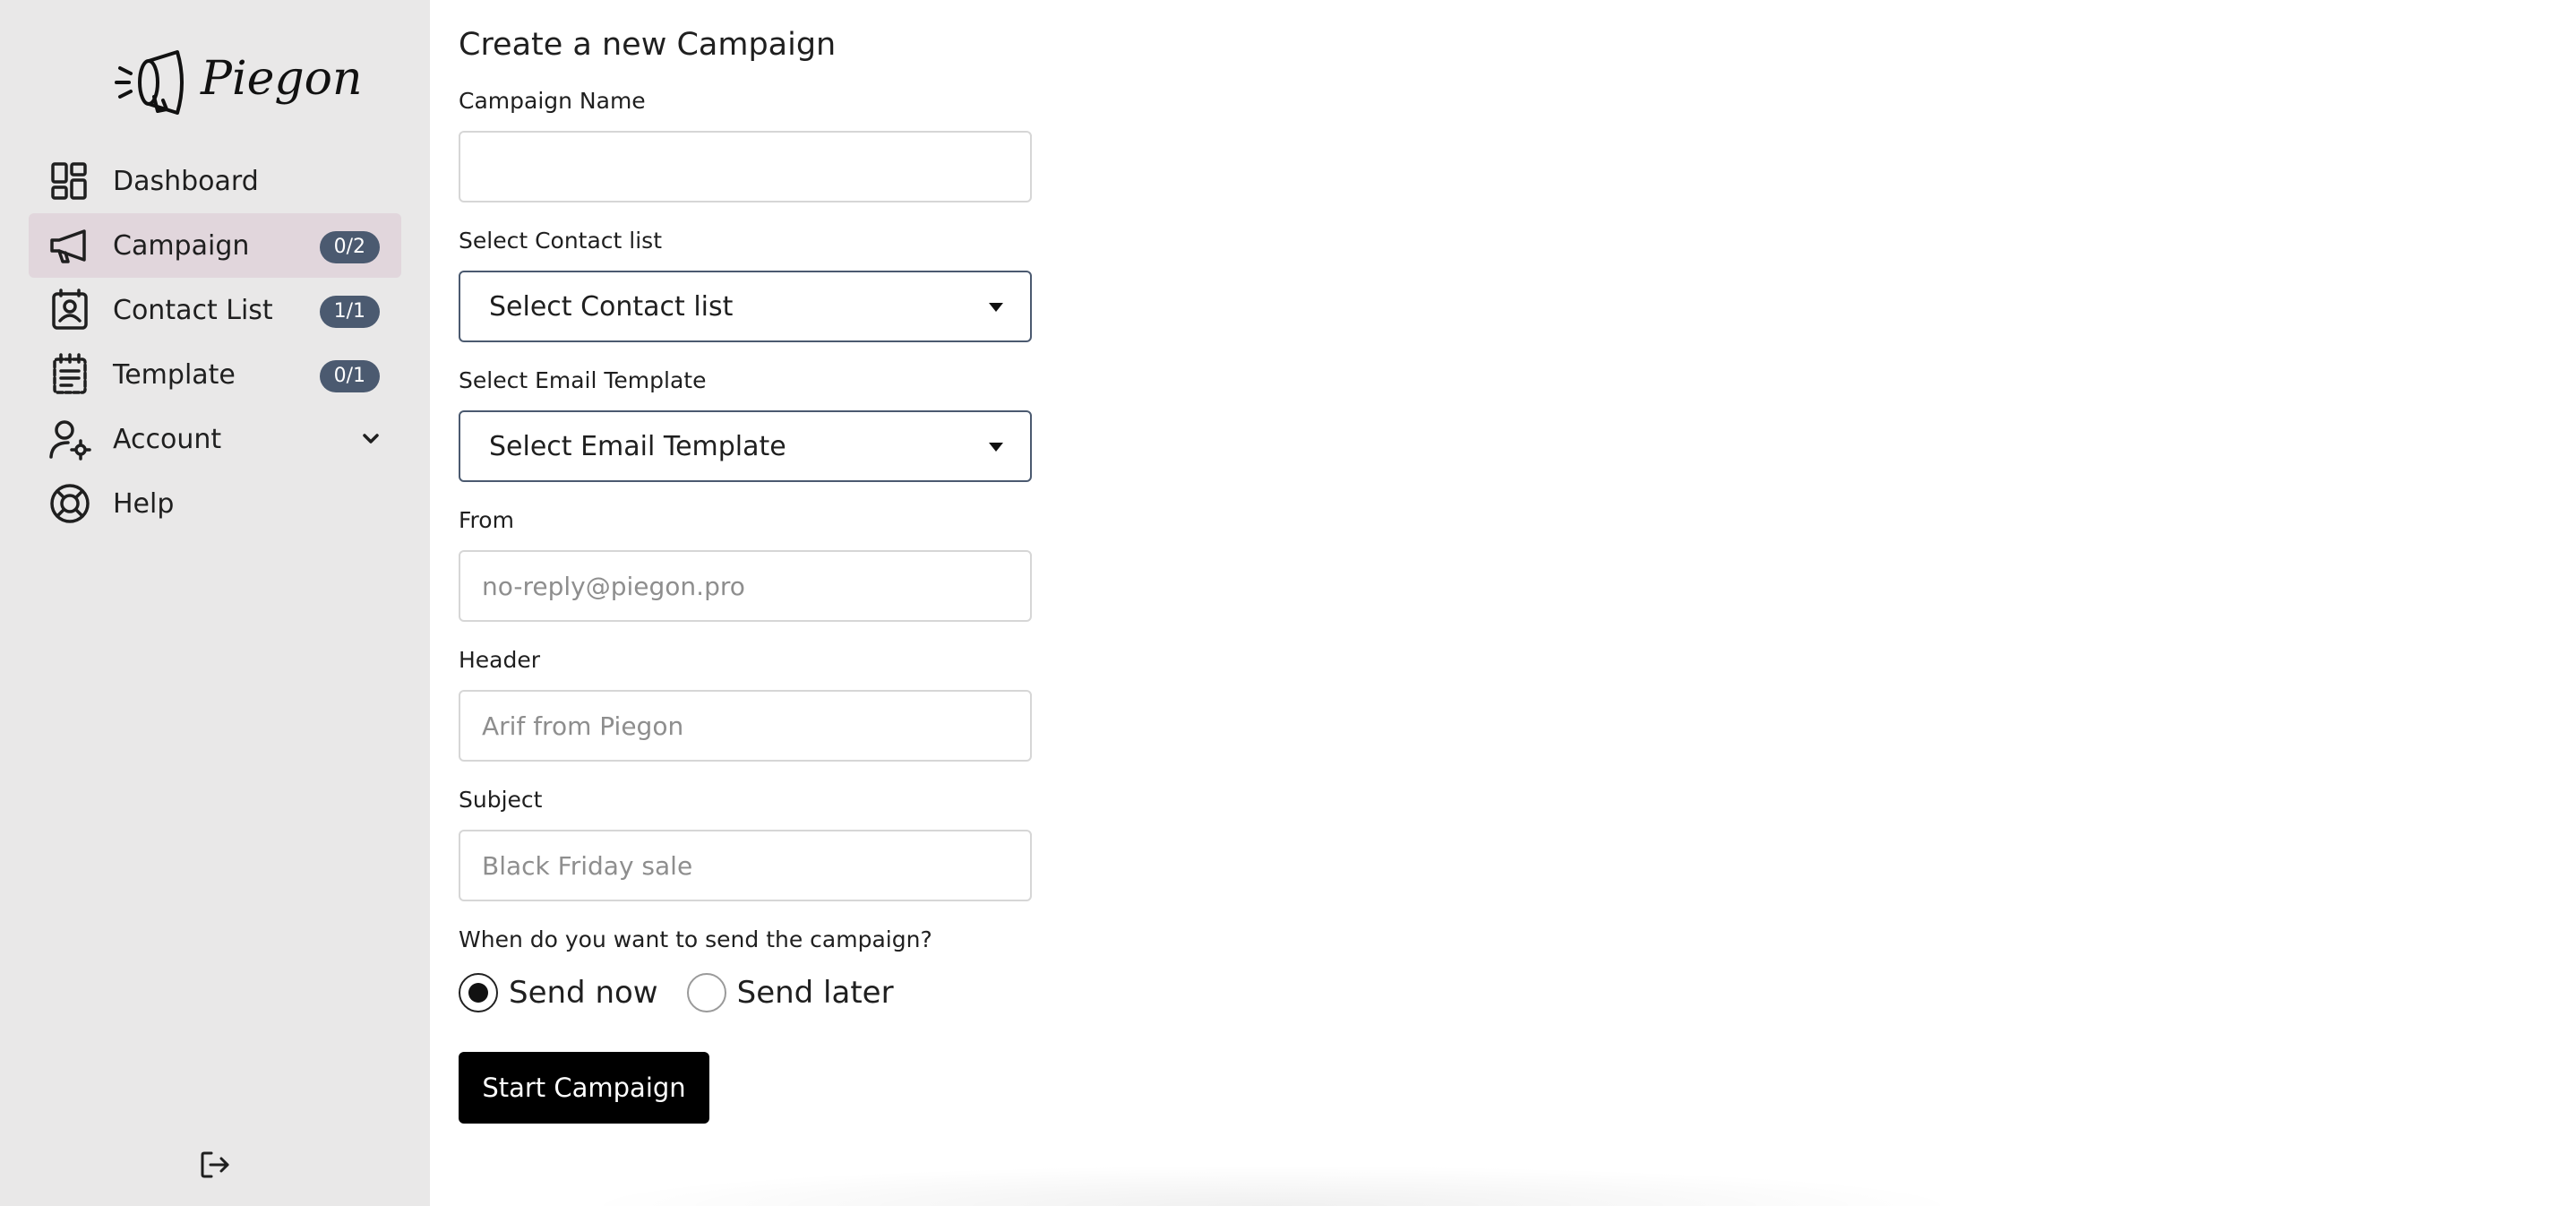  Describe the element at coordinates (561, 241) in the screenshot. I see `contact-list-label: Select Contact list` at that location.